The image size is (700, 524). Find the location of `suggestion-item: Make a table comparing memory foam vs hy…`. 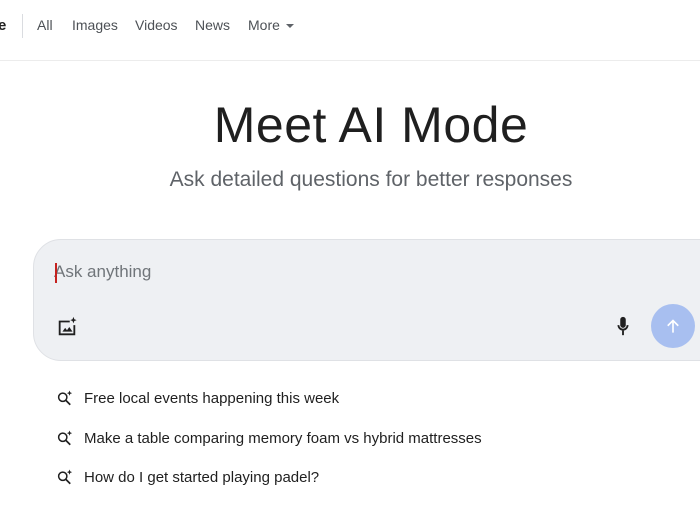

suggestion-item: Make a table comparing memory foam vs hy… is located at coordinates (336, 438).